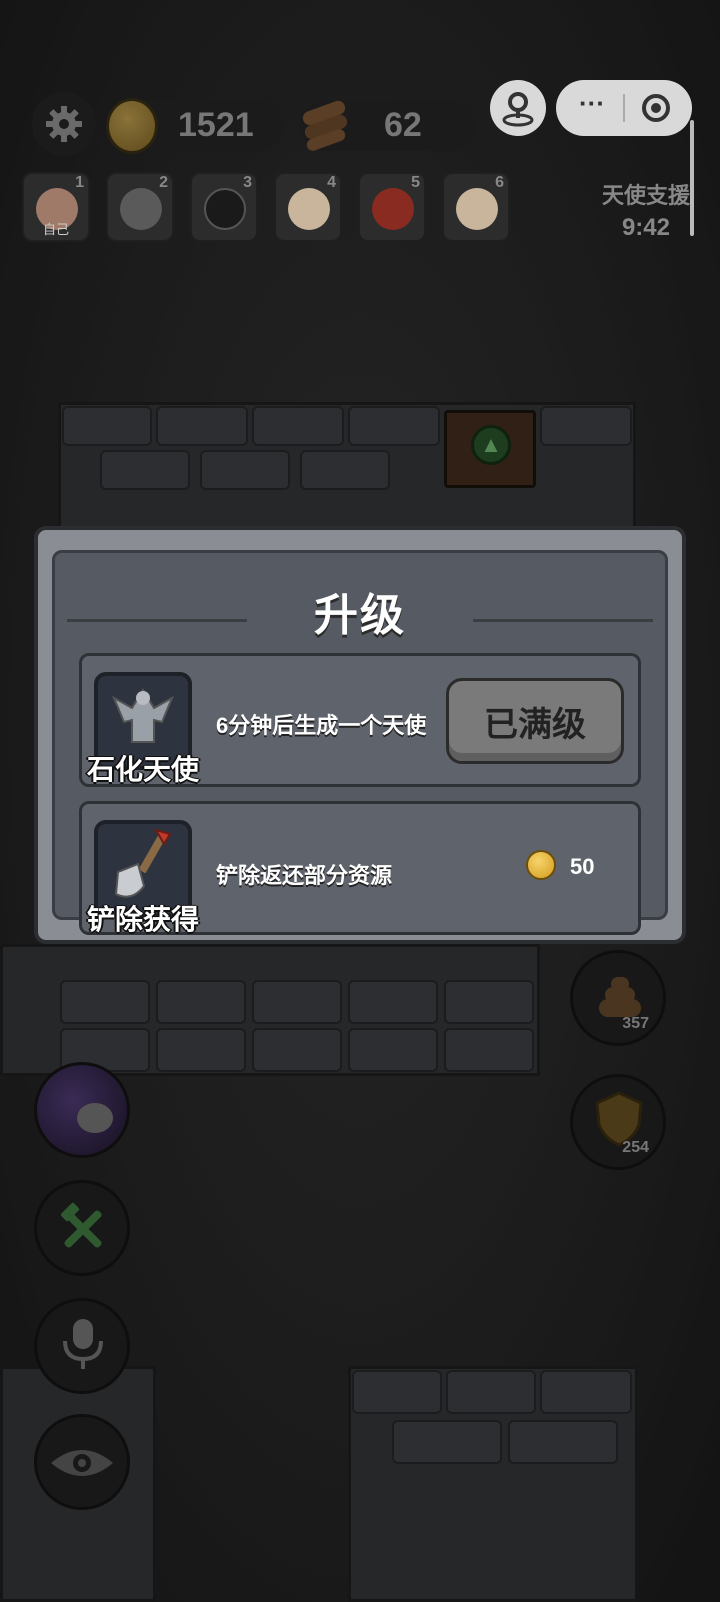 This screenshot has width=720, height=1602. Describe the element at coordinates (635, 1023) in the screenshot. I see `poop-count: 357` at that location.